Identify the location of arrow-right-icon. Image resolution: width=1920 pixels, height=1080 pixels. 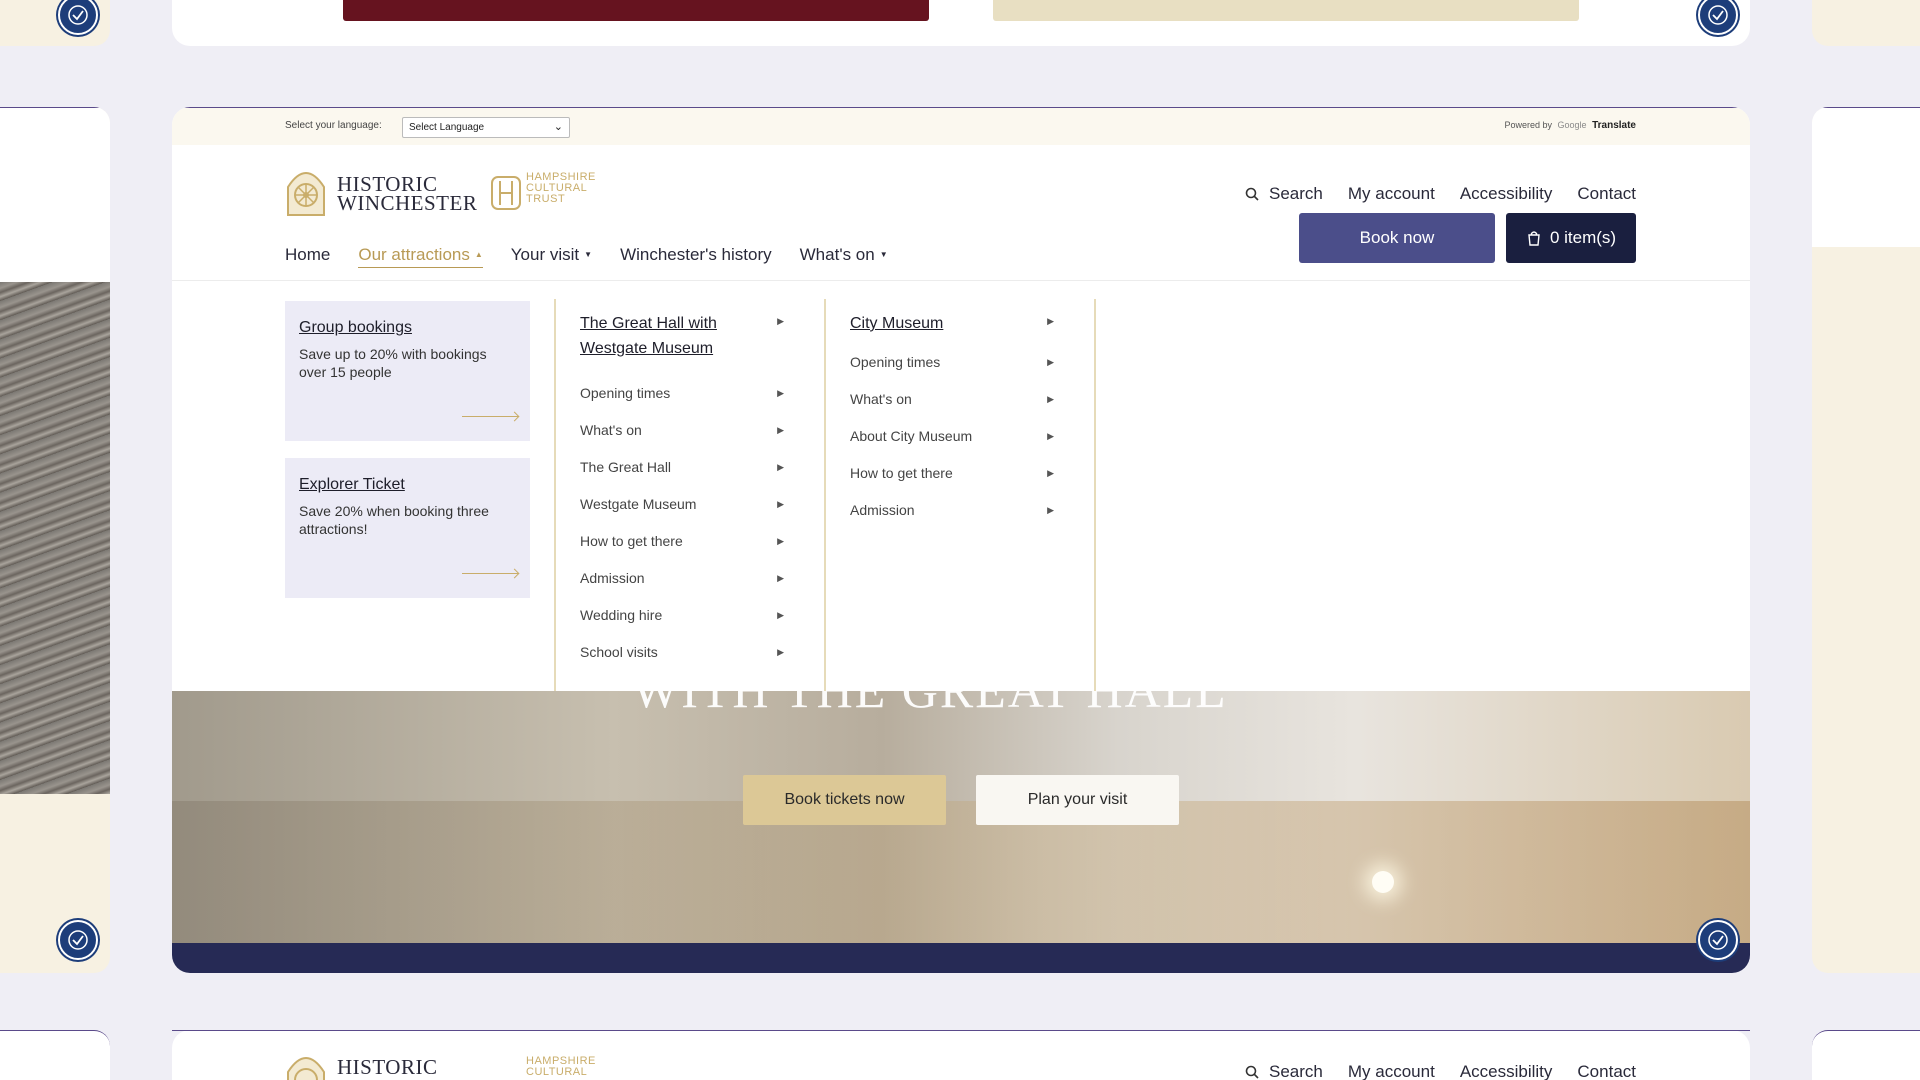
(490, 416).